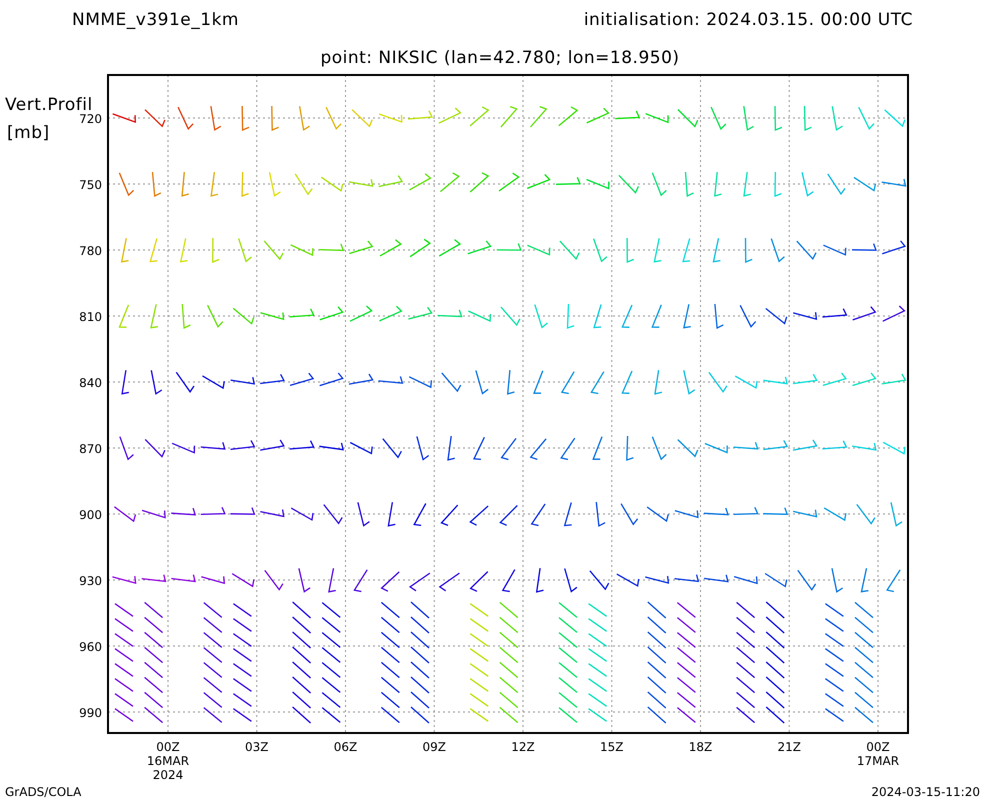  What do you see at coordinates (90, 251) in the screenshot?
I see `y-axis-label: 780` at bounding box center [90, 251].